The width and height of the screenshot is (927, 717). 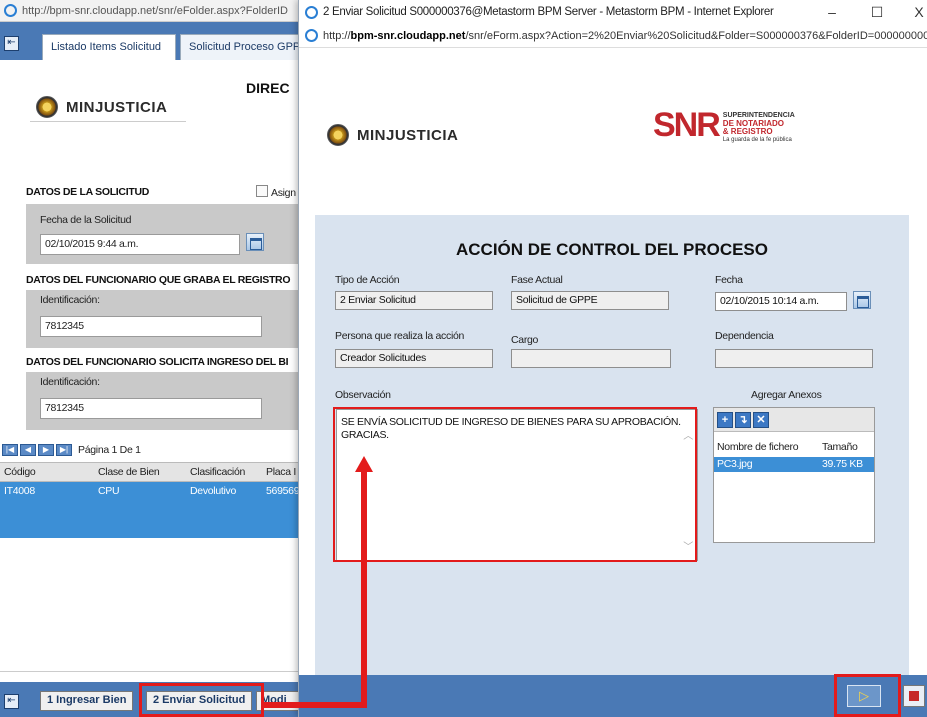 I want to click on play-button-highlight, so click(x=867, y=695).